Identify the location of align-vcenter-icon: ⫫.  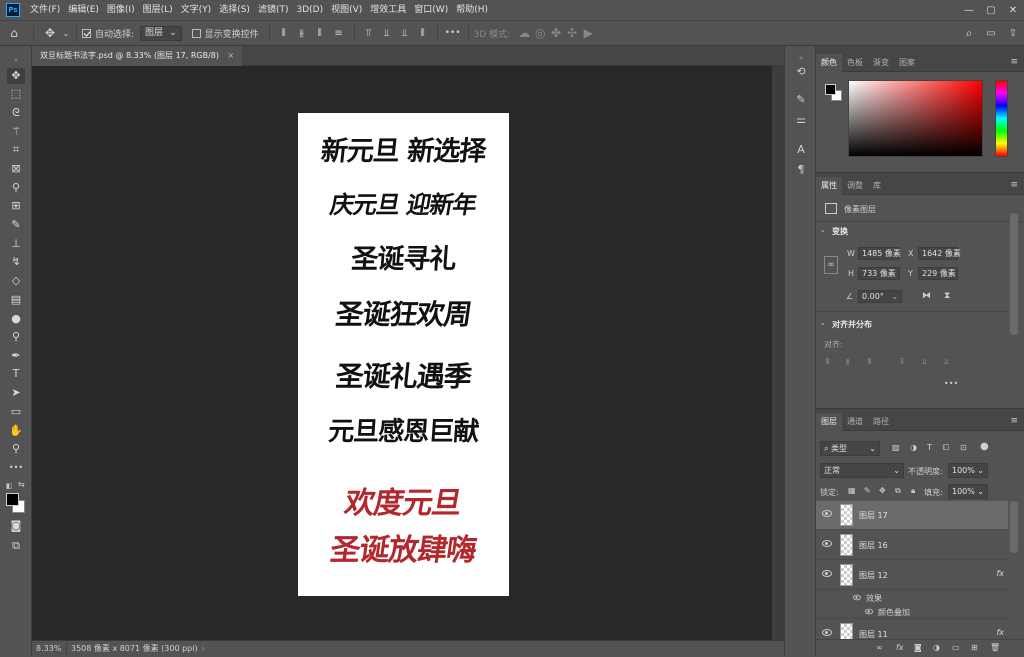
(387, 33).